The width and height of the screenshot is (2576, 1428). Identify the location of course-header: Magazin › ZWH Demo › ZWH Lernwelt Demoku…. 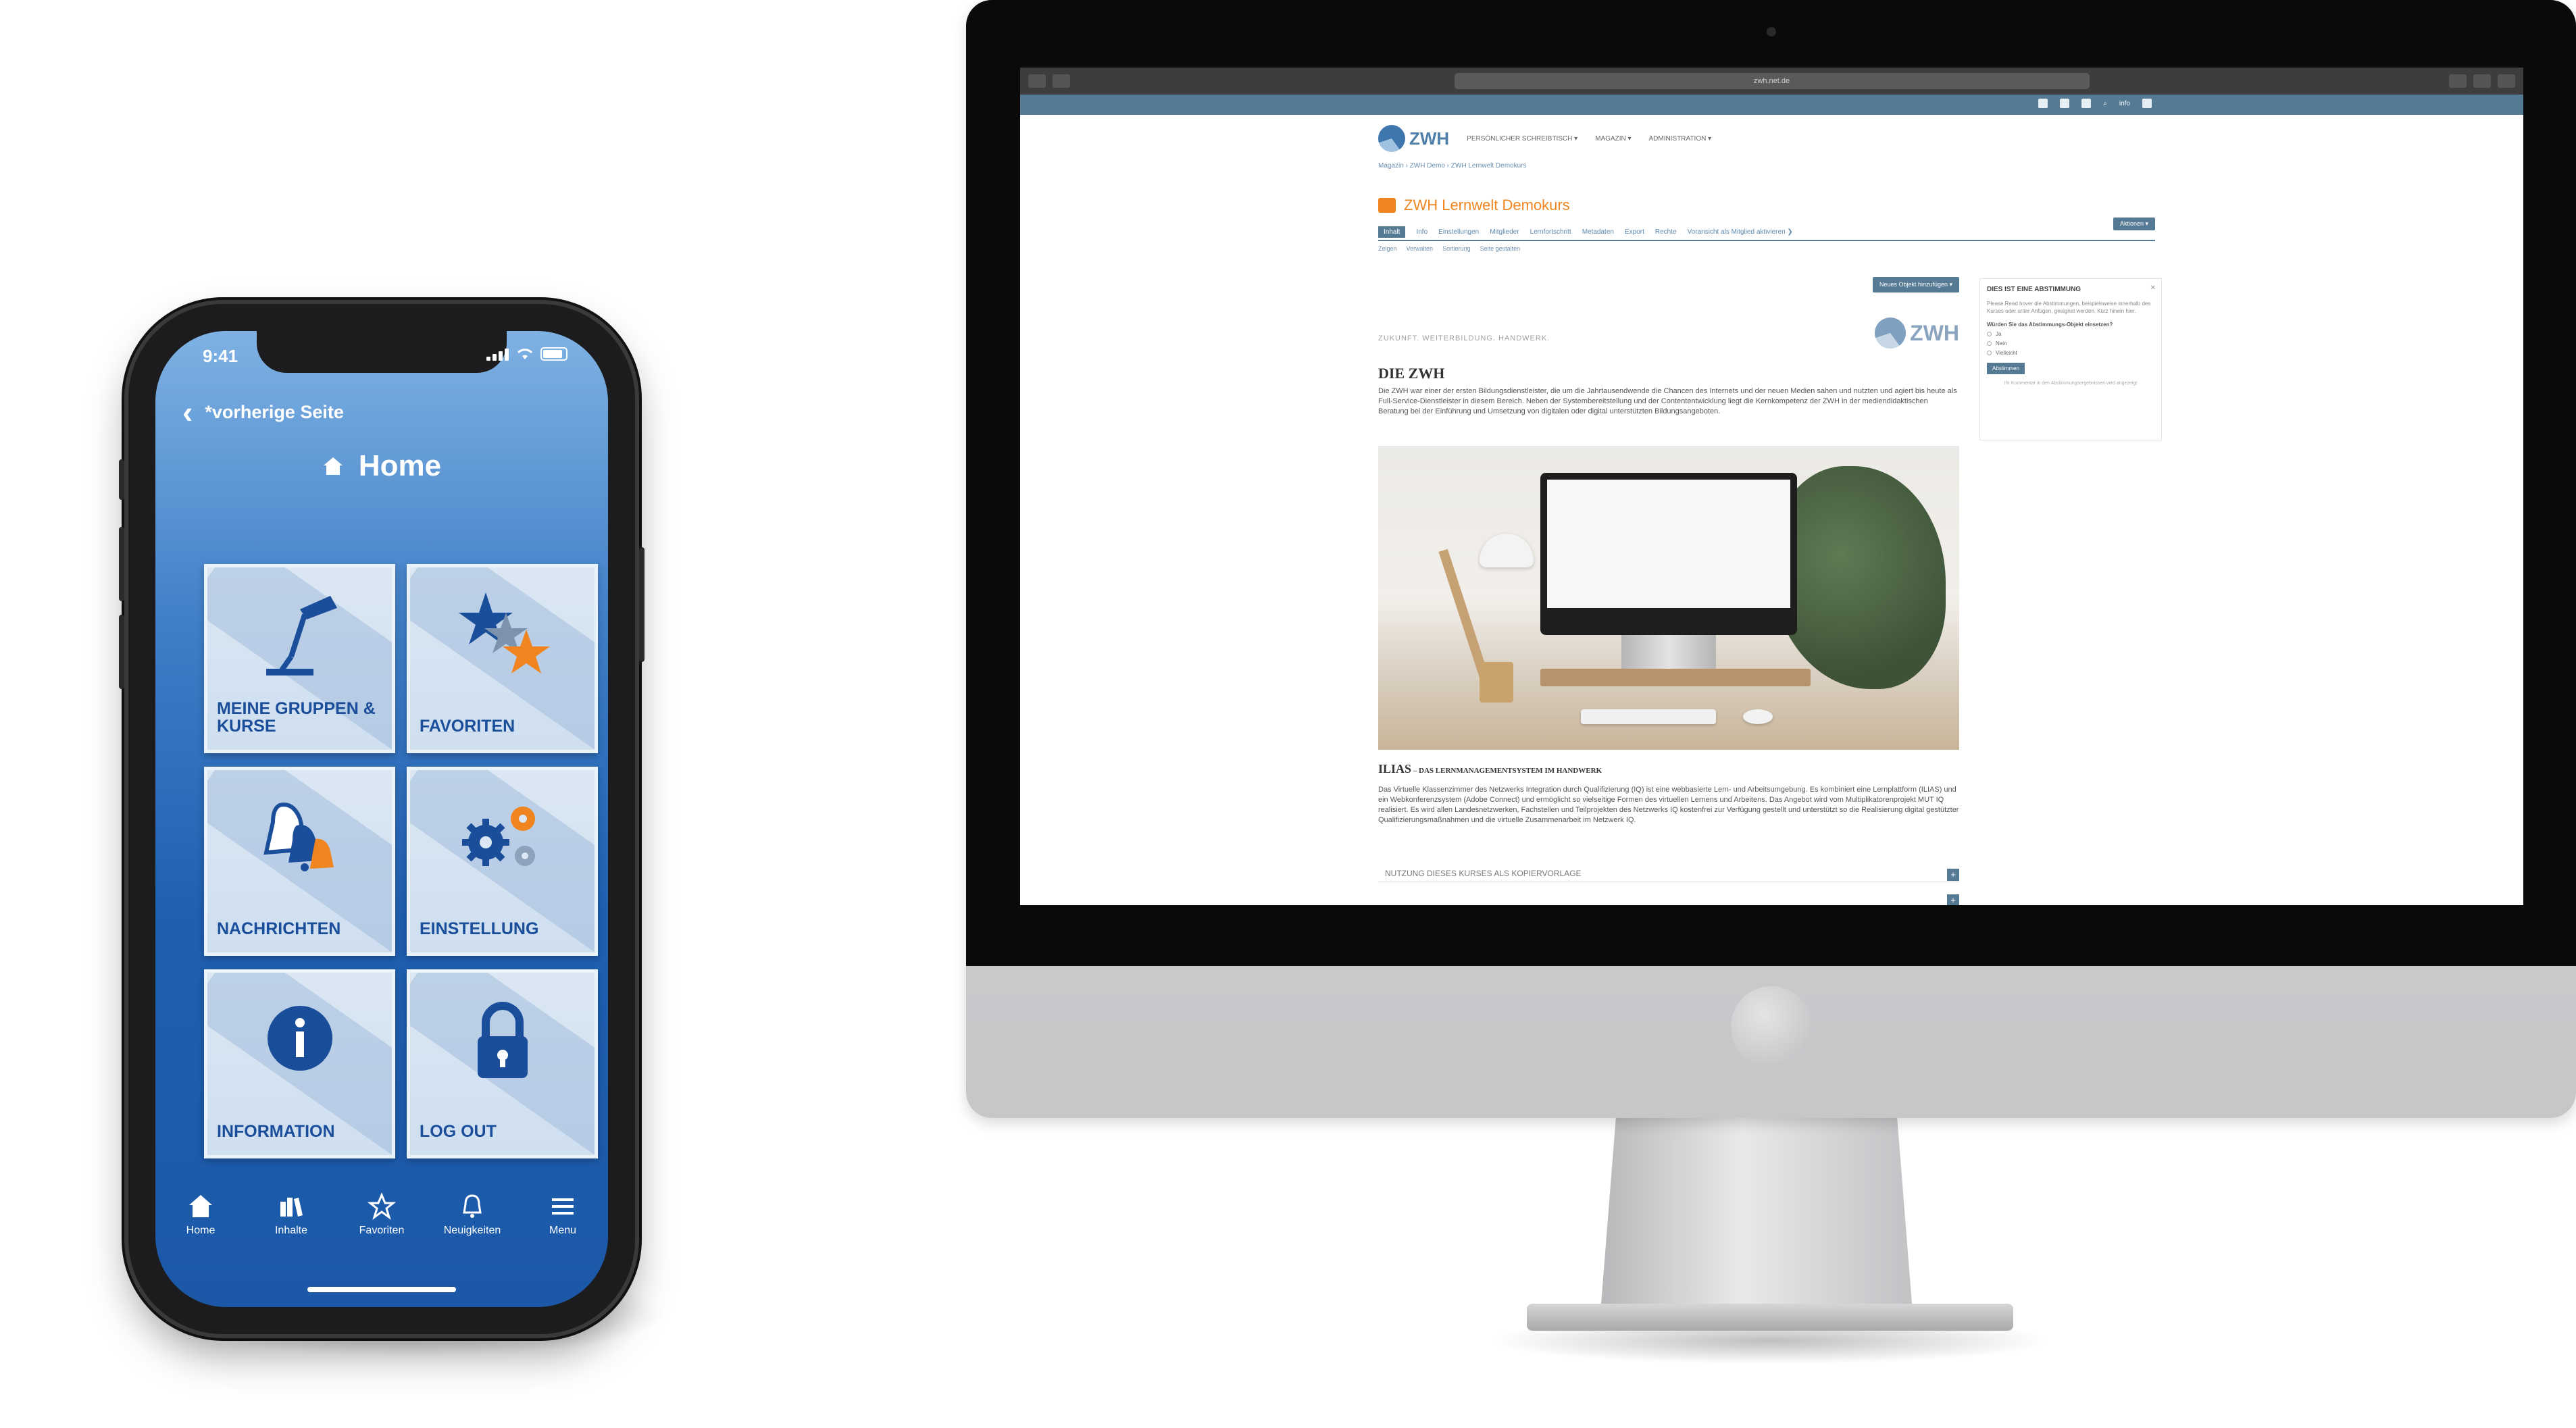
(1766, 207).